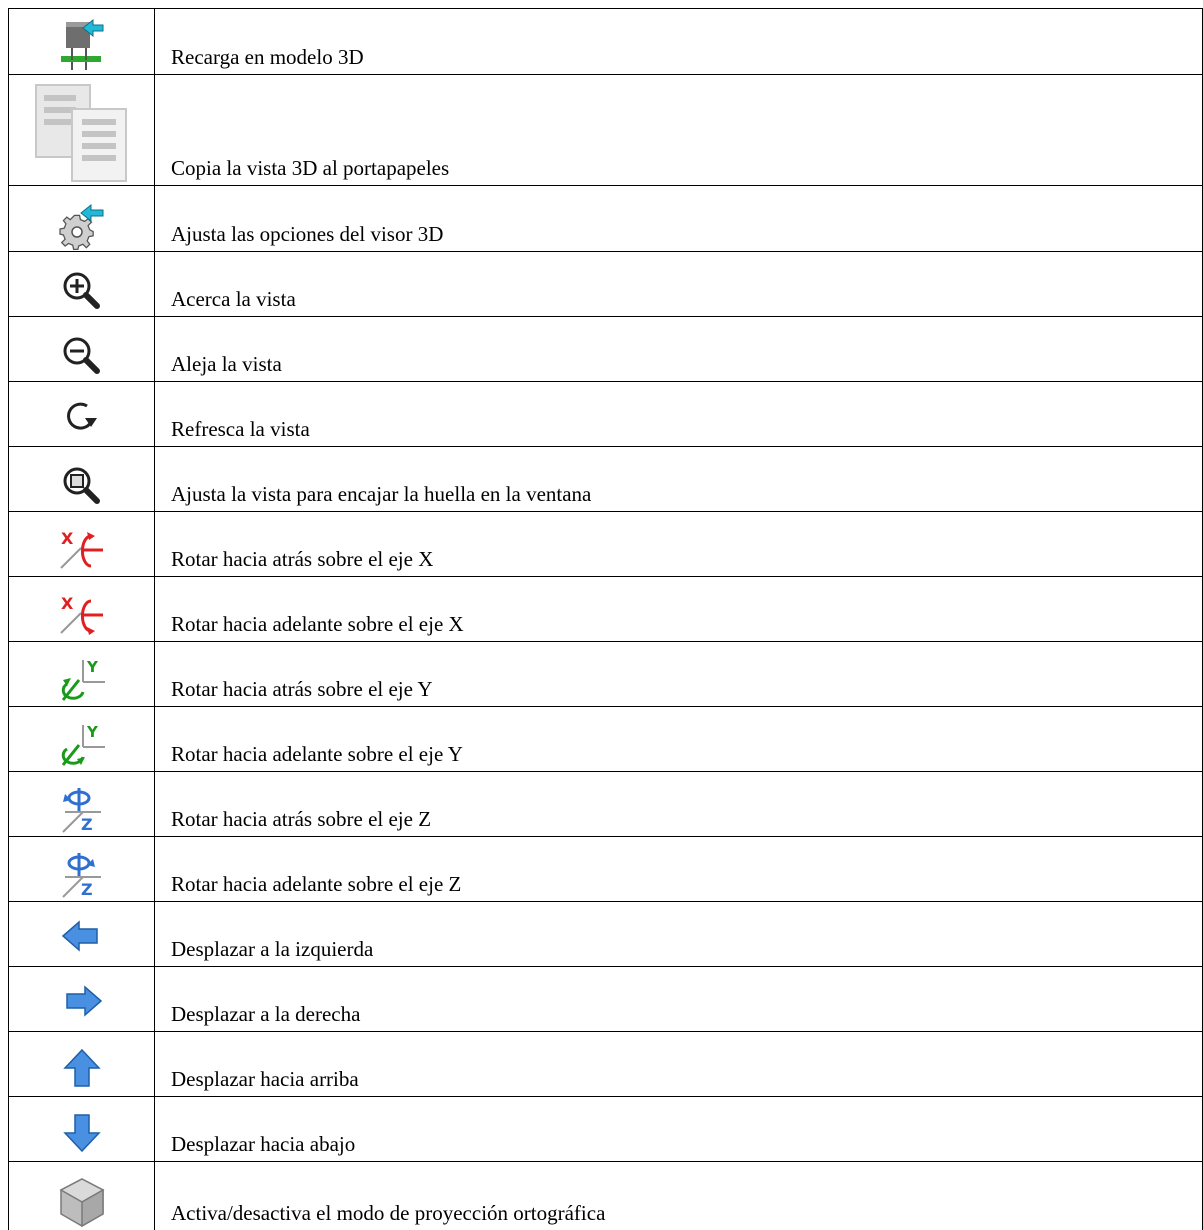 This screenshot has height=1230, width=1203. I want to click on table-row: Desplazar a la izquierda, so click(605, 934).